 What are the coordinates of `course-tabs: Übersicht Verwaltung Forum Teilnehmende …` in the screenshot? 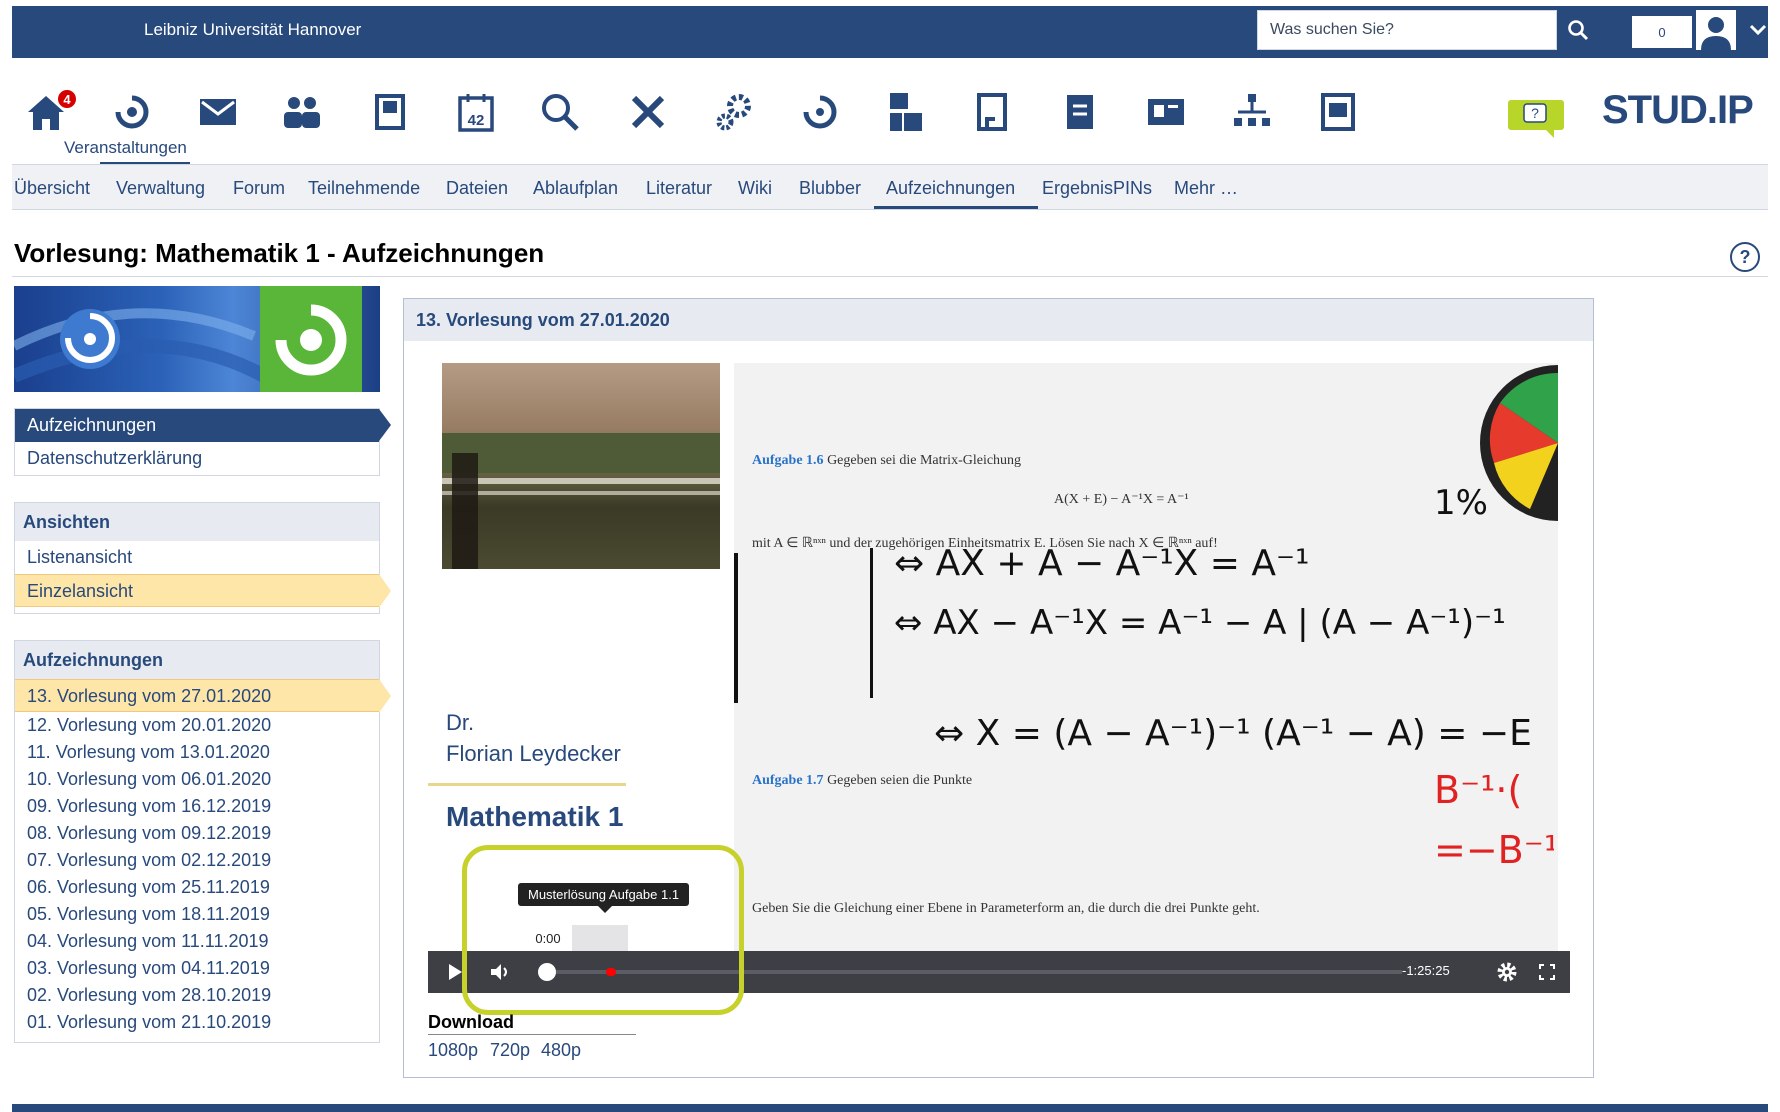 It's located at (890, 187).